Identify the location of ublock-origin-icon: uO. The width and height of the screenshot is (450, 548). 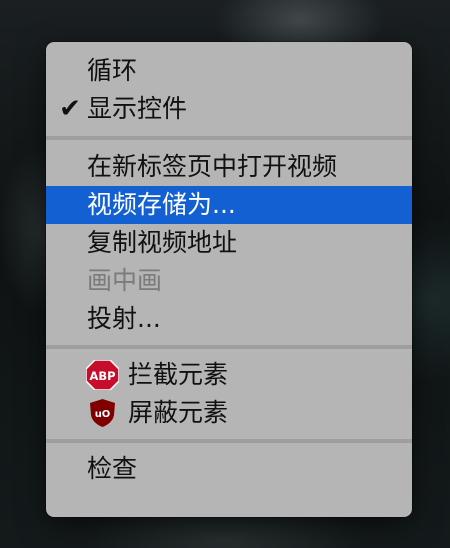
(102, 413).